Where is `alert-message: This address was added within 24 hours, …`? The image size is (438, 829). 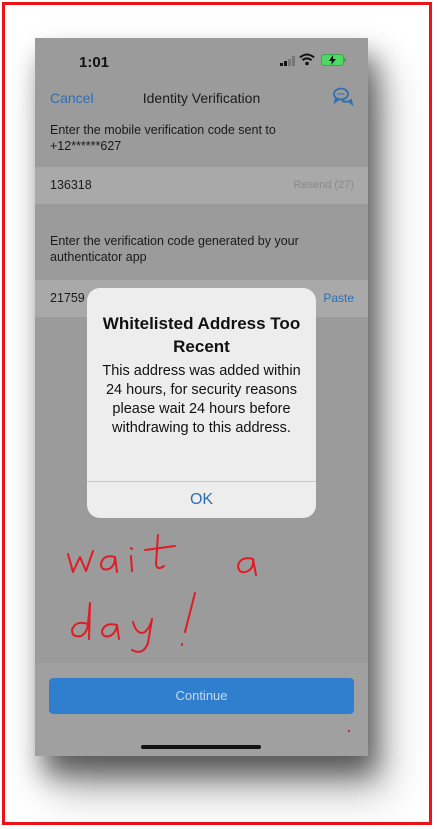 alert-message: This address was added within 24 hours, … is located at coordinates (201, 399).